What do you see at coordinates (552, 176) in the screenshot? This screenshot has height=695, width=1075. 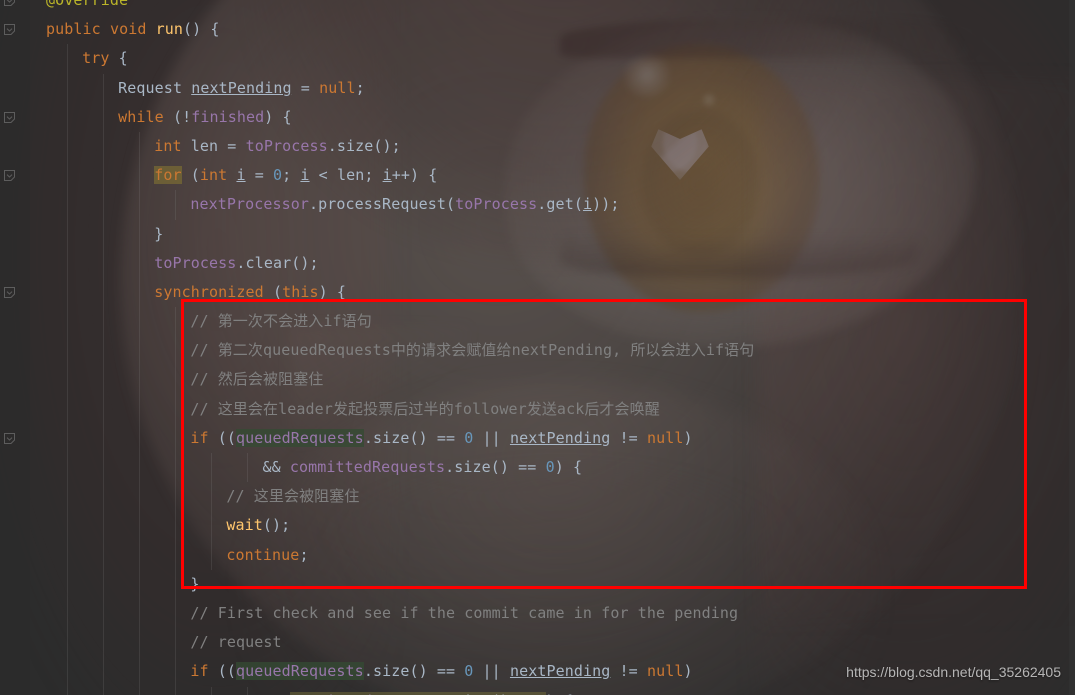 I see `code-line: for (int i = 0; i < len; i++) {` at bounding box center [552, 176].